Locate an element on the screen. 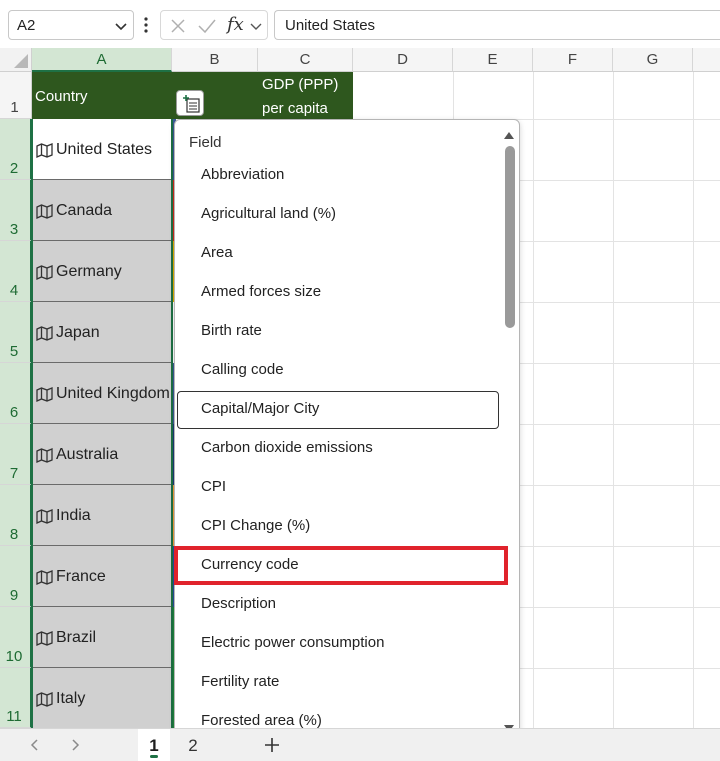 The height and width of the screenshot is (761, 720). dropdown-scrollbar is located at coordinates (509, 430).